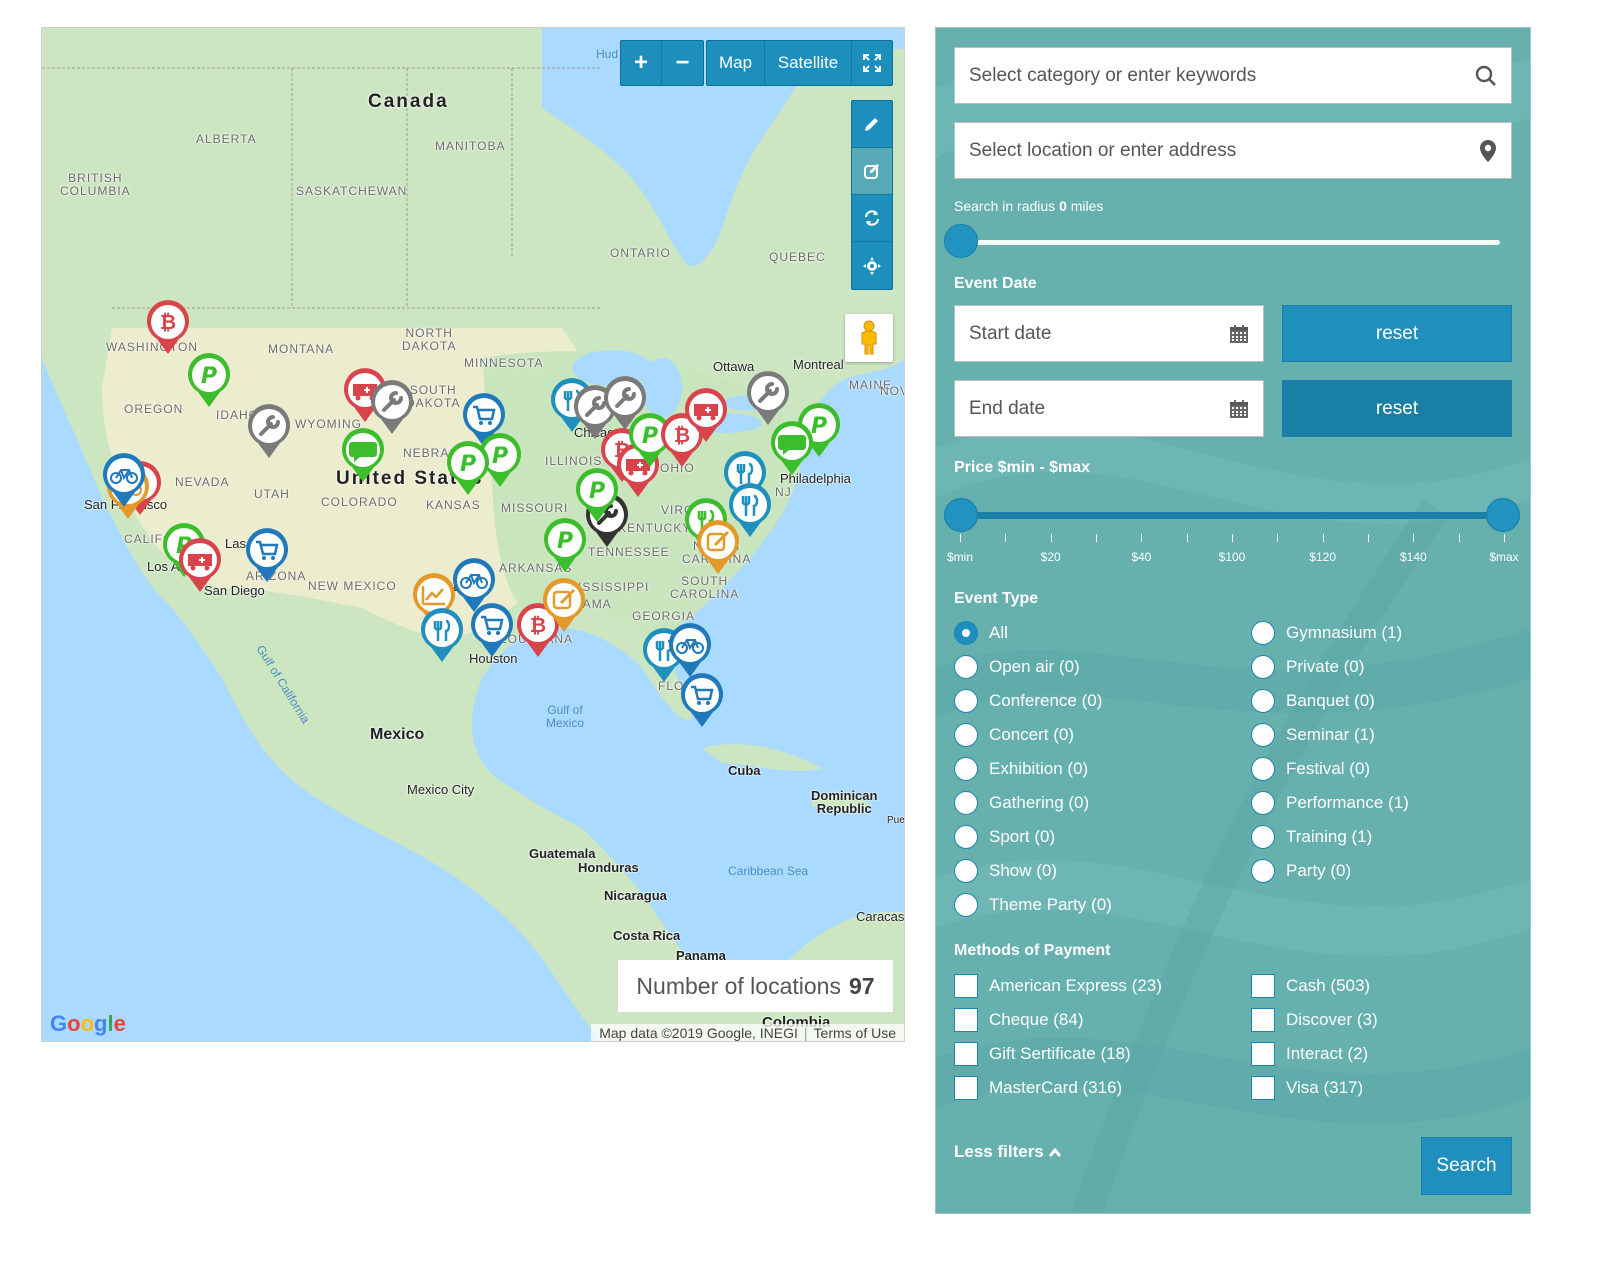  Describe the element at coordinates (1233, 75) in the screenshot. I see `keywords-input: Select category or enter keywords` at that location.